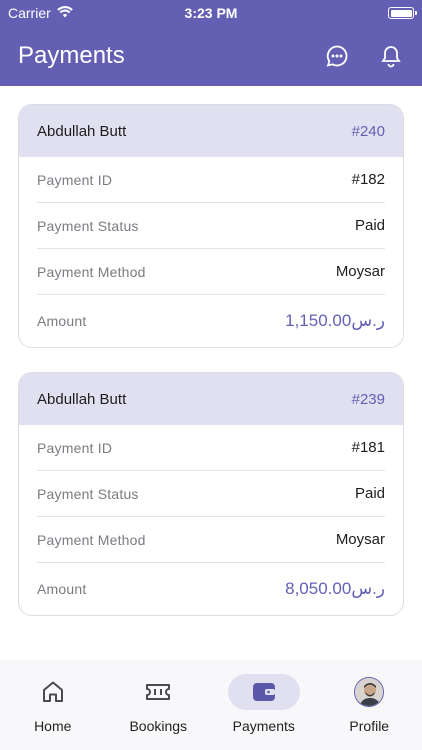 This screenshot has width=422, height=750. I want to click on ticket-icon, so click(158, 692).